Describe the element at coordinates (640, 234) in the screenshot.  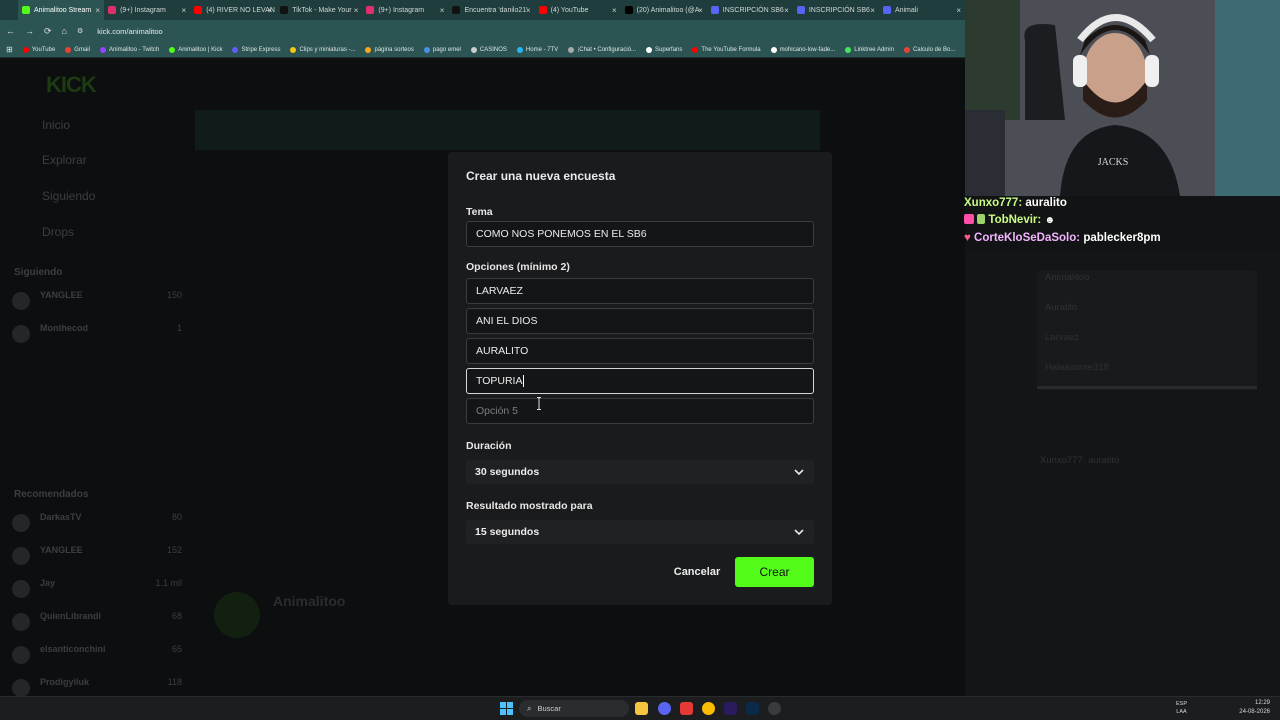
I see `topic-input: COMO NOS PONEMOS EN EL SB6` at that location.